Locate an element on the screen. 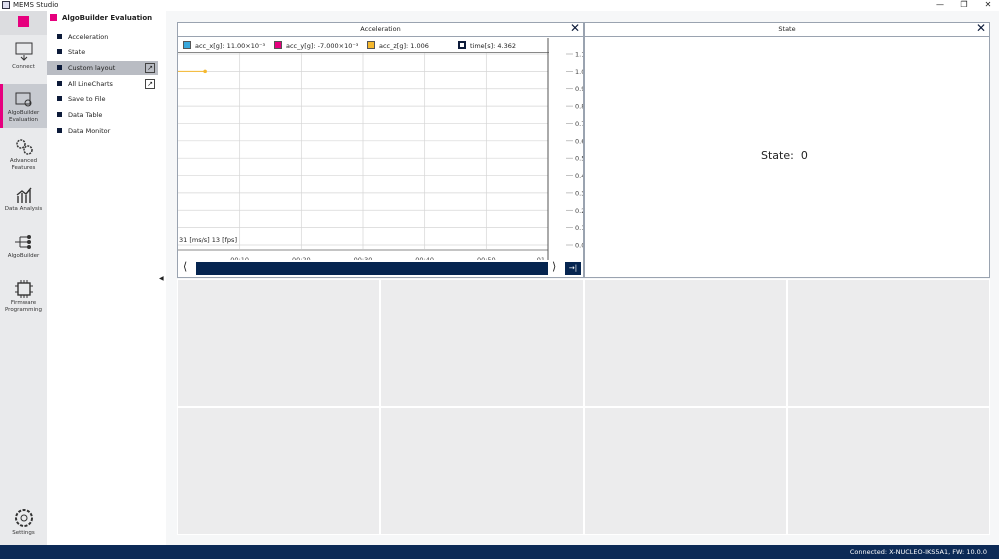 The image size is (999, 559). sidebar-label: Data Analysis is located at coordinates (23, 209).